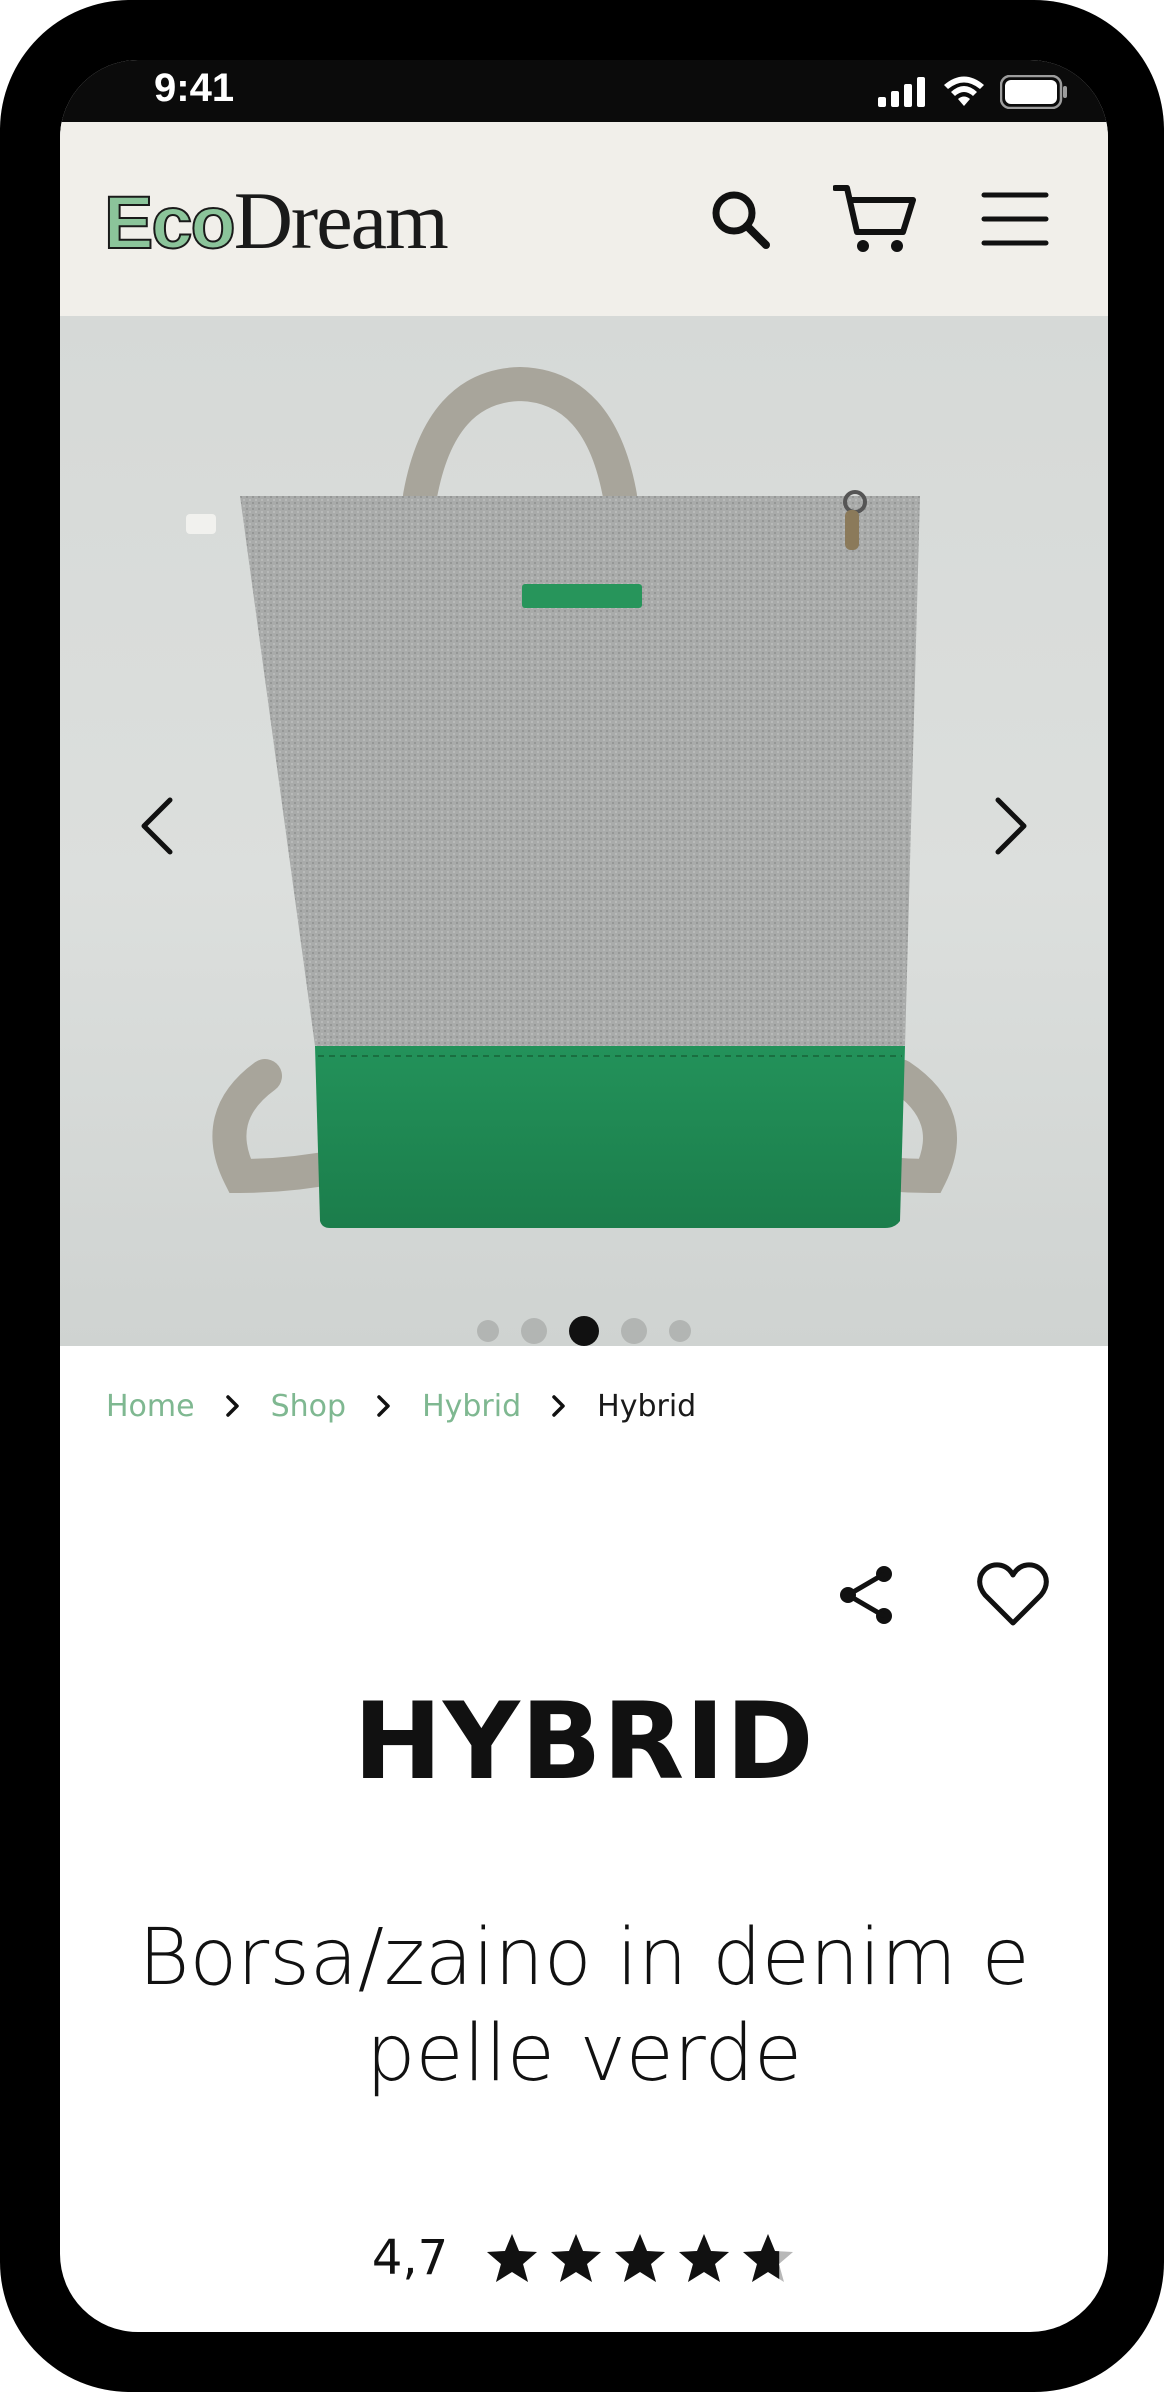 The image size is (1164, 2392). I want to click on logo: Eco Dream, so click(276, 224).